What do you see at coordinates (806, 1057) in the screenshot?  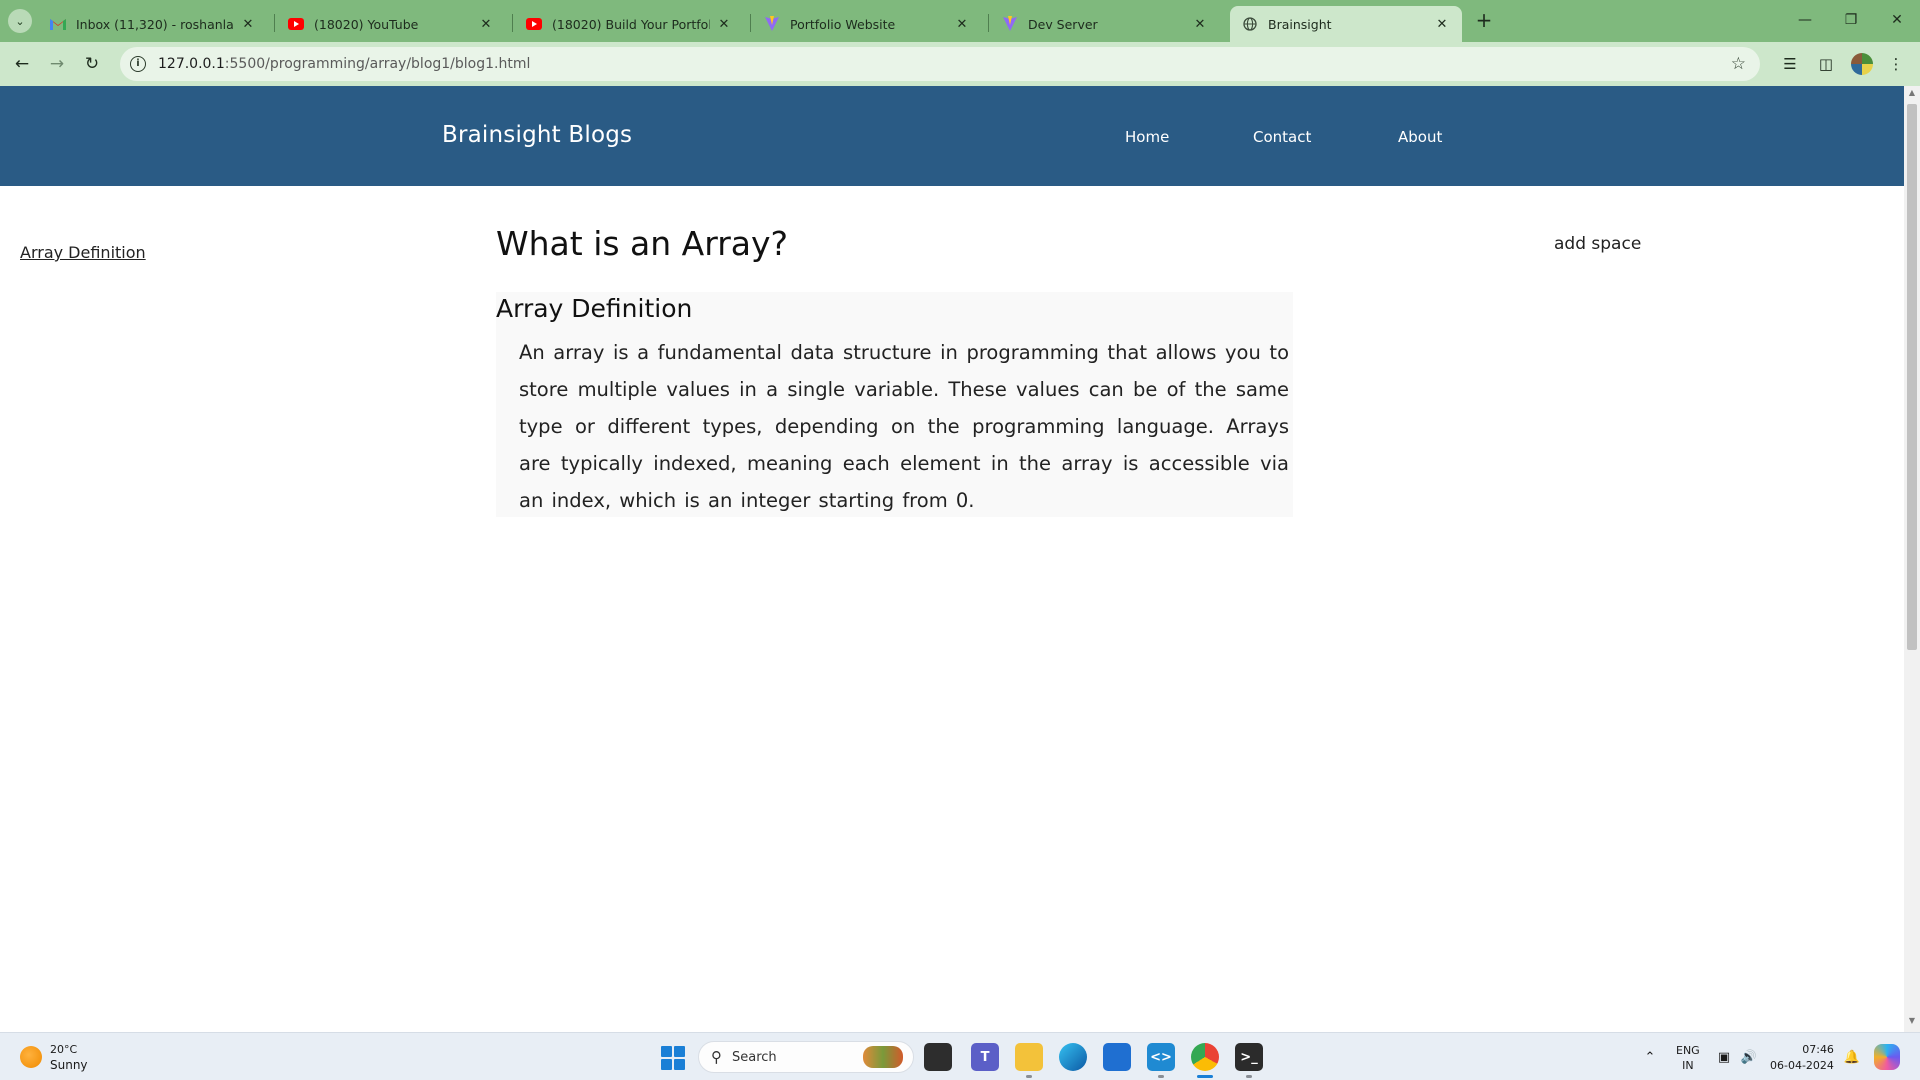 I see `taskbar-search: ⚲ Search` at bounding box center [806, 1057].